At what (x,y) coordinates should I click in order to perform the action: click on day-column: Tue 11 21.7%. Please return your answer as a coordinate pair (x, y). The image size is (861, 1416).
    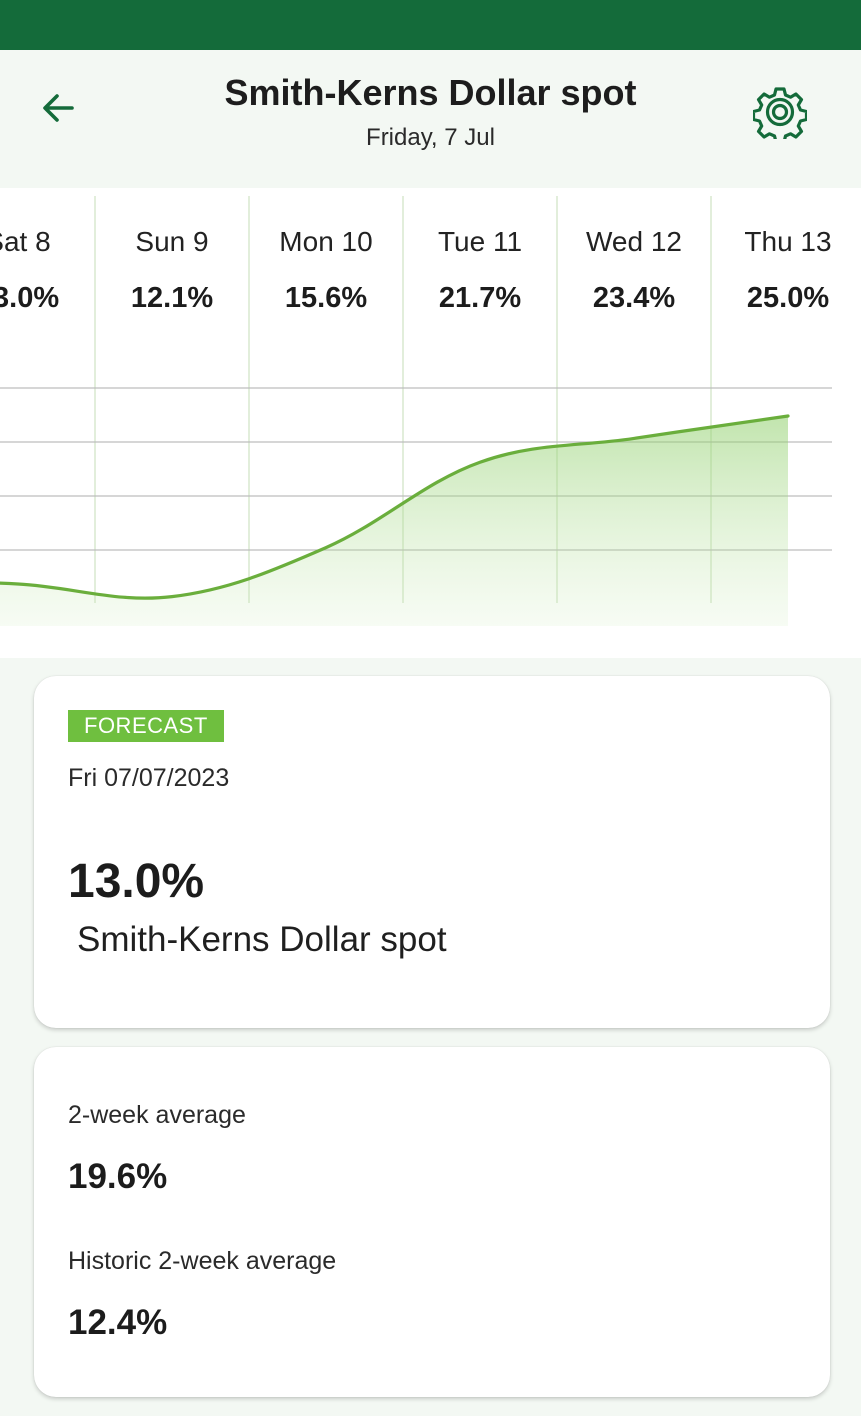
    Looking at the image, I should click on (480, 253).